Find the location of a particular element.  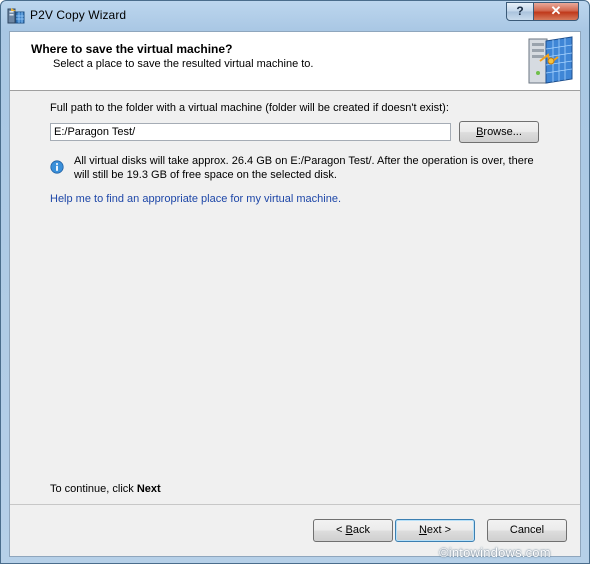

footer-divider is located at coordinates (295, 504).